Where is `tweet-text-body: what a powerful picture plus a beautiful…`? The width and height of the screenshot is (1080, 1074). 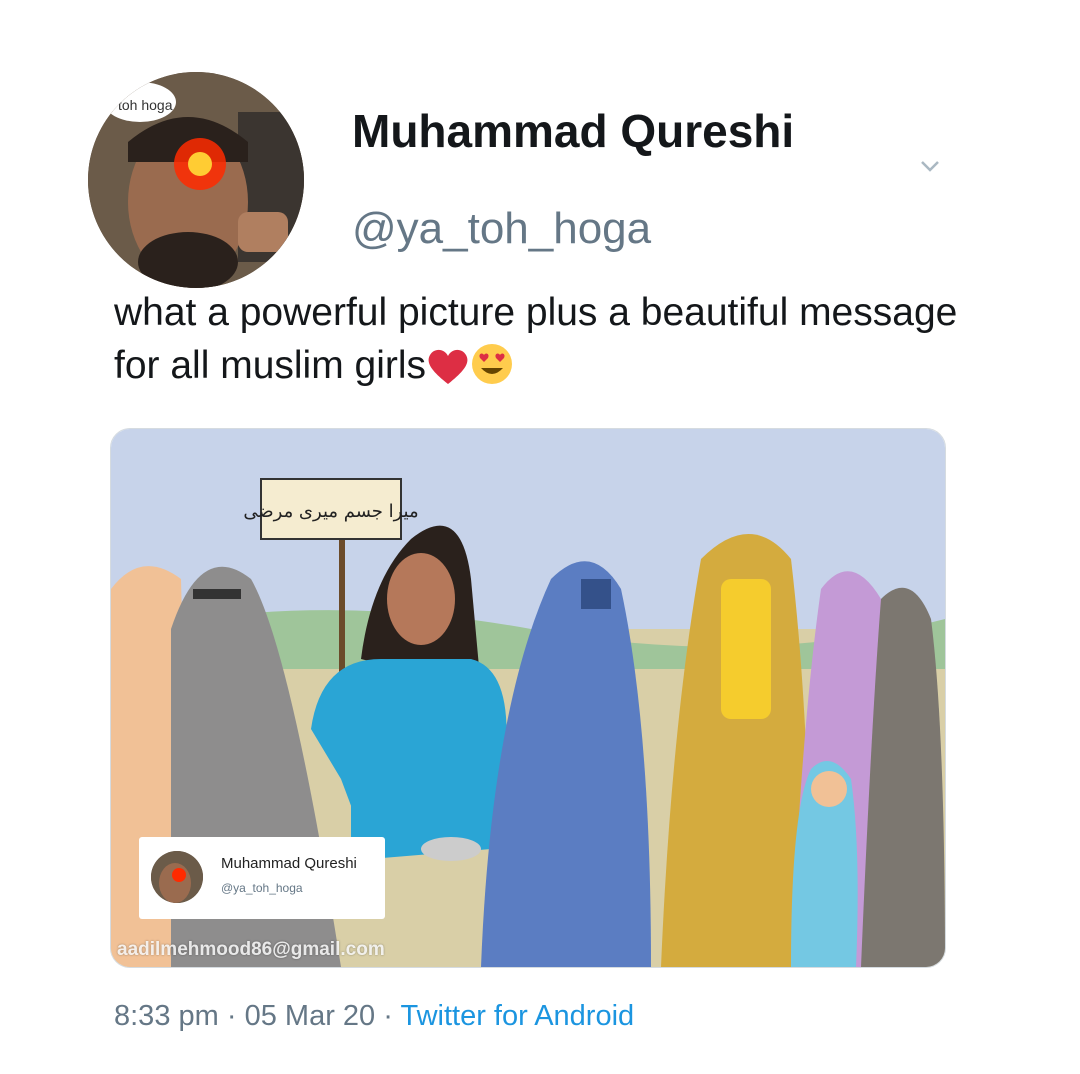 tweet-text-body: what a powerful picture plus a beautiful… is located at coordinates (536, 339).